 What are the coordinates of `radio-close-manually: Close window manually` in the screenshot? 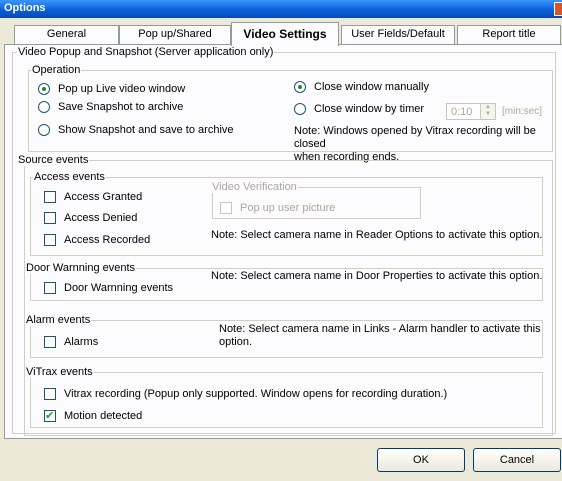 It's located at (361, 87).